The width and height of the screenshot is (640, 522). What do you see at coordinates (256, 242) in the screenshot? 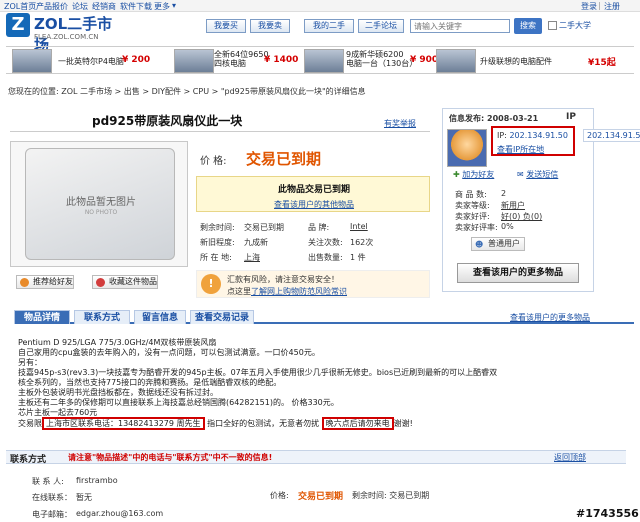
I see `condition-value: 九成新` at bounding box center [256, 242].